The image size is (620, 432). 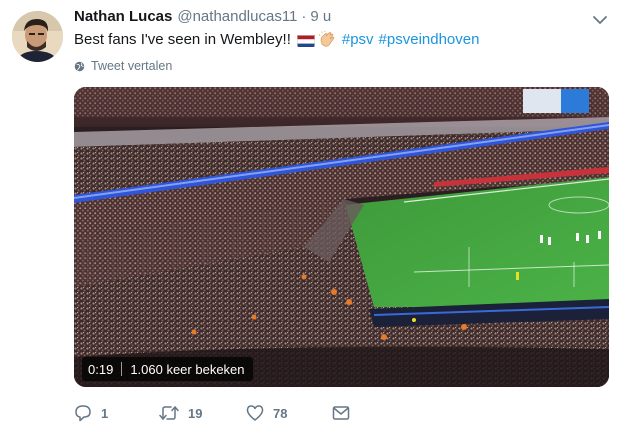 What do you see at coordinates (122, 369) in the screenshot?
I see `video-info-divider` at bounding box center [122, 369].